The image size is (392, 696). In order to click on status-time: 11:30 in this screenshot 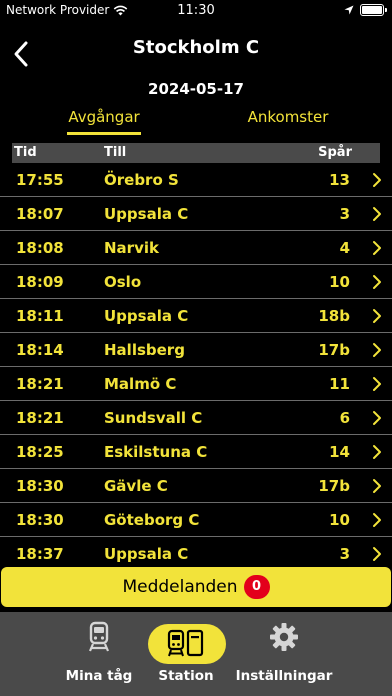, I will do `click(196, 10)`.